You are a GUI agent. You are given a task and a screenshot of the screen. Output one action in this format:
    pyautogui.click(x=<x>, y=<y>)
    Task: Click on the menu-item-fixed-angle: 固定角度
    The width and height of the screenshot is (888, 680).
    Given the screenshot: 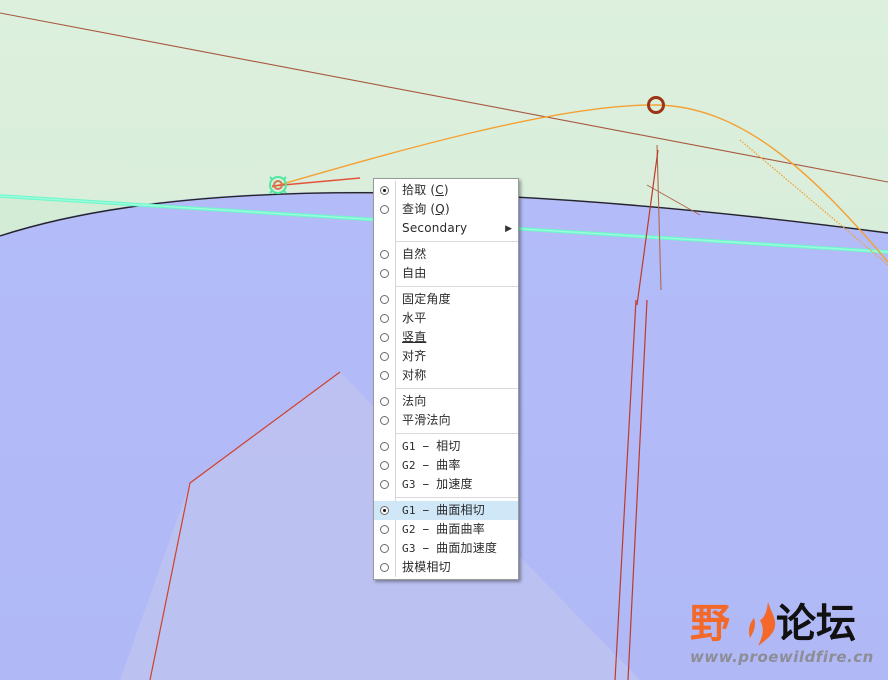 What is the action you would take?
    pyautogui.click(x=446, y=299)
    